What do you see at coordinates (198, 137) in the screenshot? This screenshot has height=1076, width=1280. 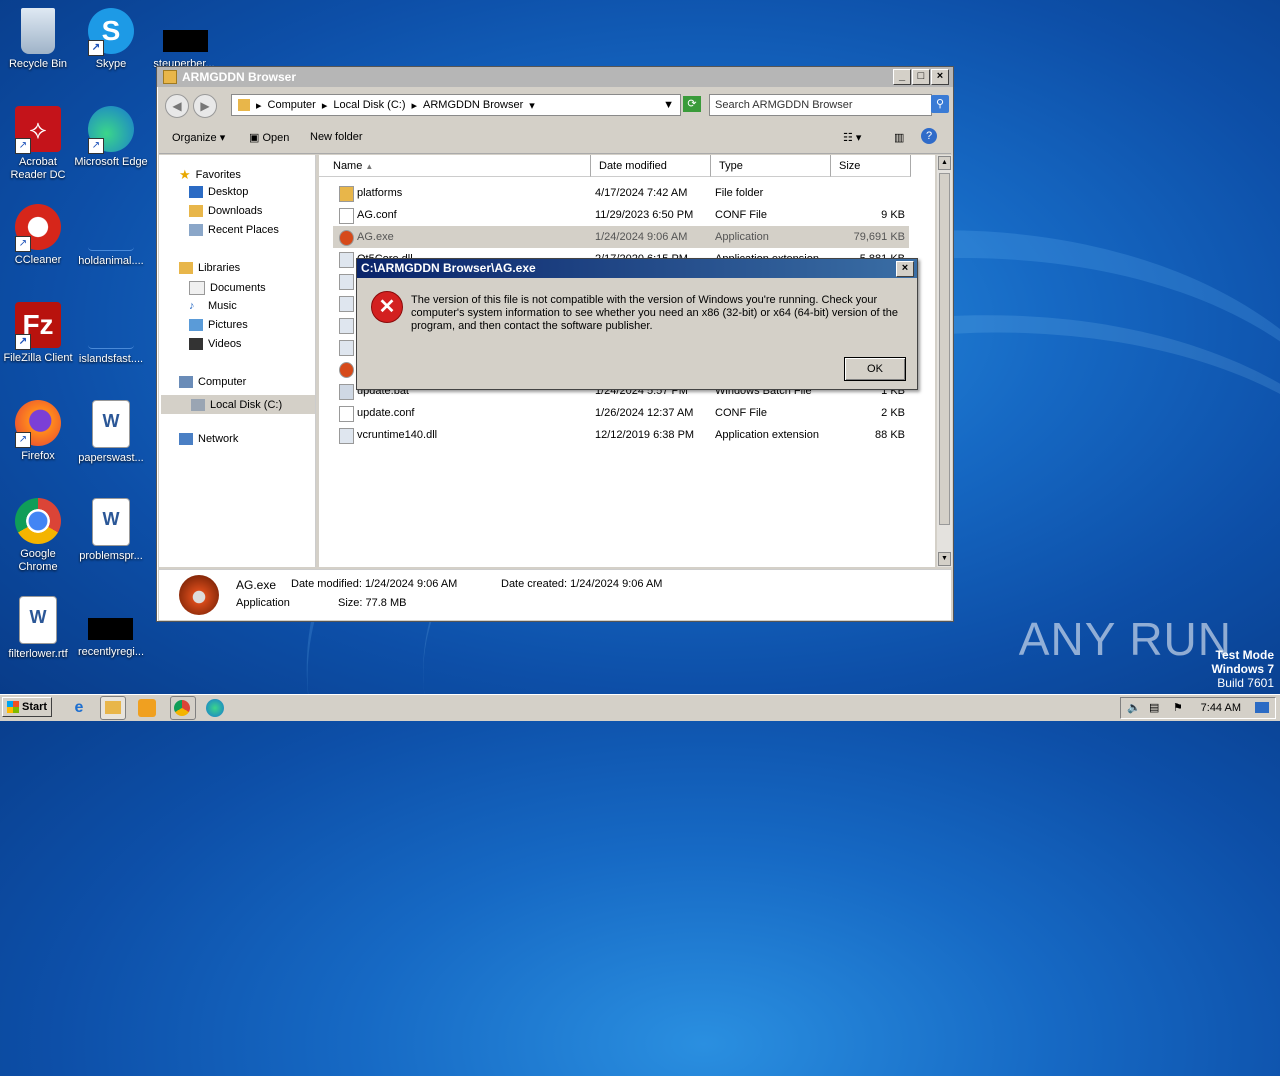 I see `organize-button: Organize ▾` at bounding box center [198, 137].